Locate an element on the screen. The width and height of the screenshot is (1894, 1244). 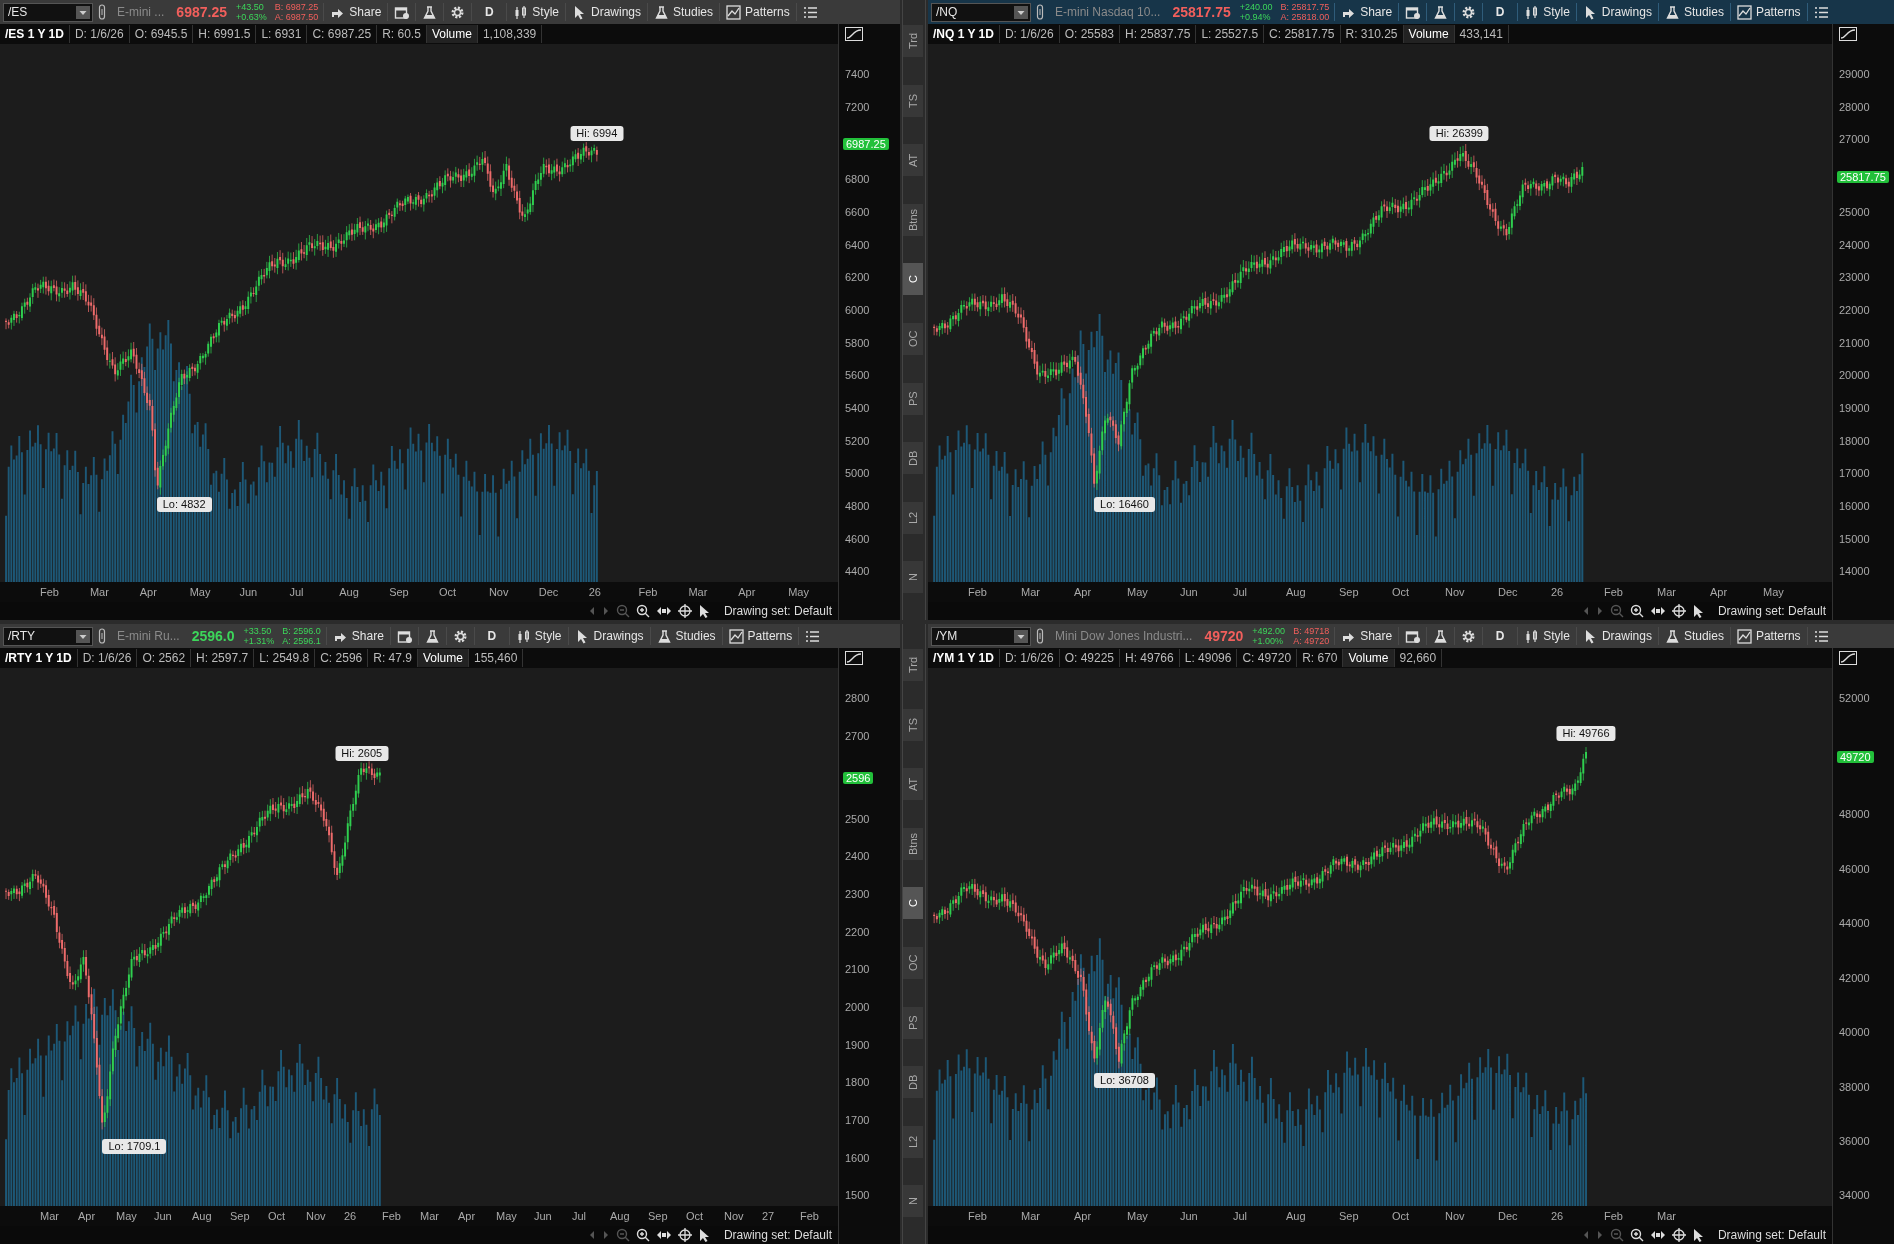
high-label: Hi: 2605 is located at coordinates (362, 754).